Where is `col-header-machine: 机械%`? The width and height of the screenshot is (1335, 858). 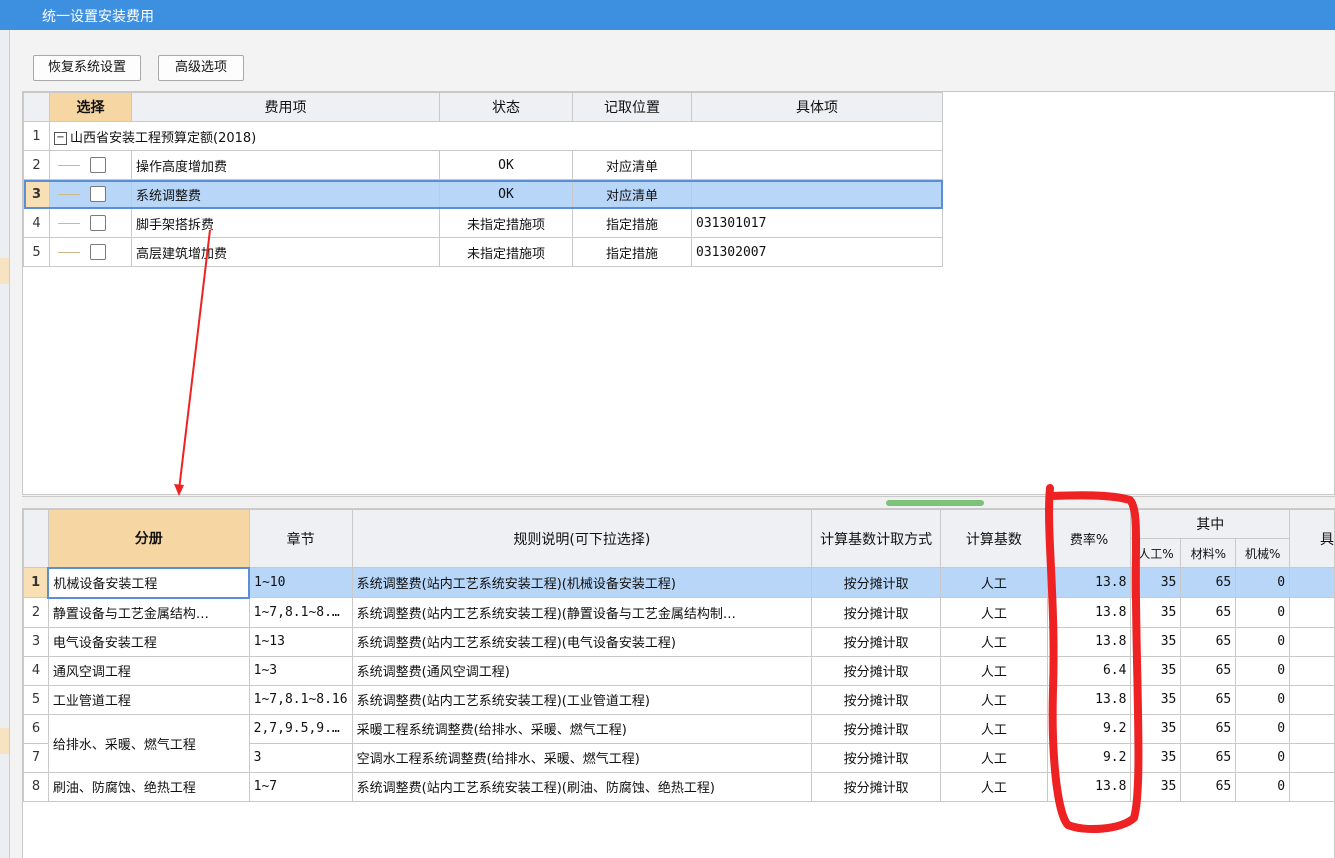
col-header-machine: 机械% is located at coordinates (1263, 553).